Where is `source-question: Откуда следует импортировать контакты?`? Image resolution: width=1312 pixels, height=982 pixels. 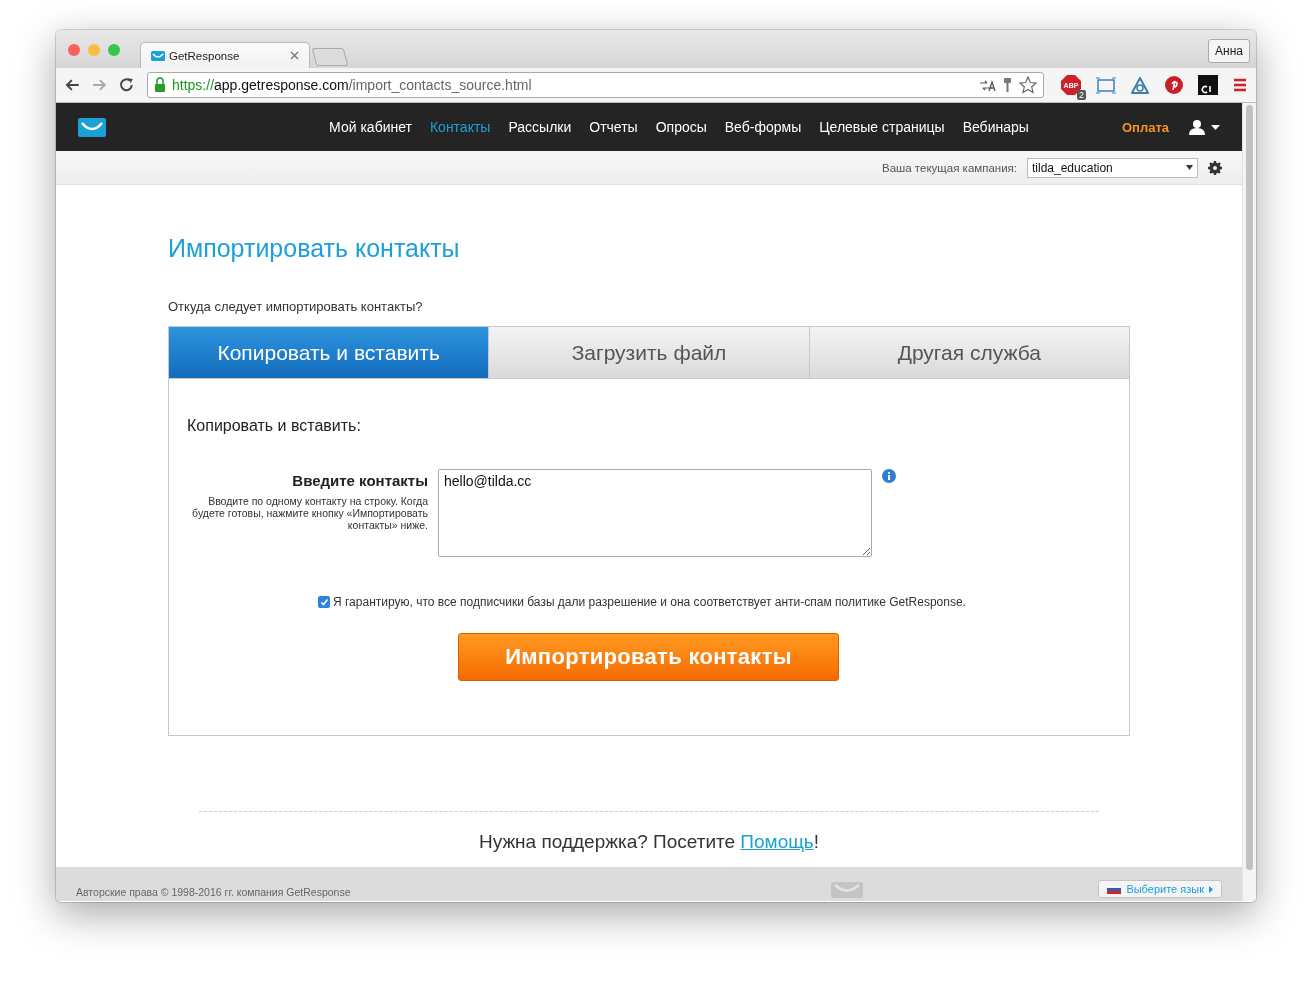
source-question: Откуда следует импортировать контакты? is located at coordinates (296, 306).